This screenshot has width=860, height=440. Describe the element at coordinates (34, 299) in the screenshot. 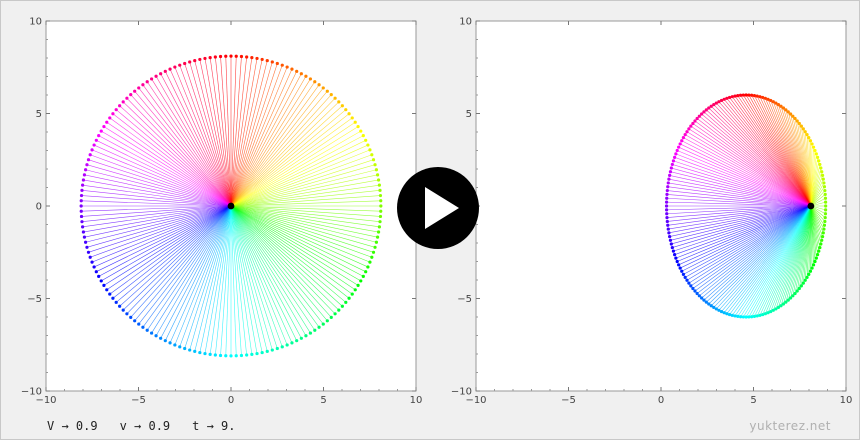

I see `y-tick-label: −5` at that location.